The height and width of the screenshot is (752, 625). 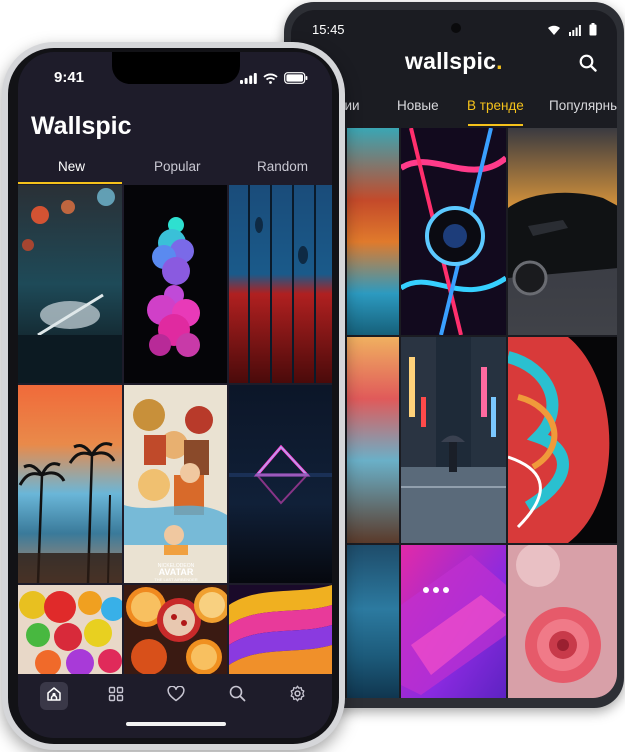 I want to click on grid-icon, so click(x=116, y=696).